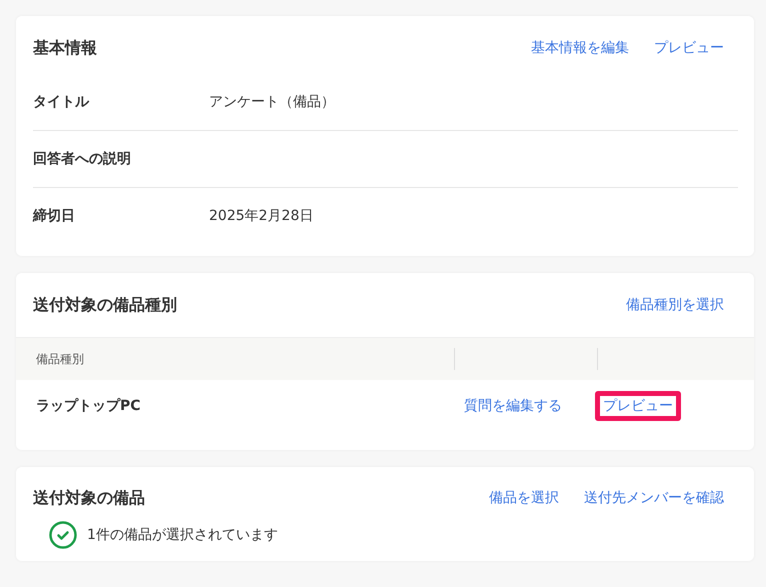 The height and width of the screenshot is (587, 766). What do you see at coordinates (272, 102) in the screenshot?
I see `field-value: アンケート（備品）` at bounding box center [272, 102].